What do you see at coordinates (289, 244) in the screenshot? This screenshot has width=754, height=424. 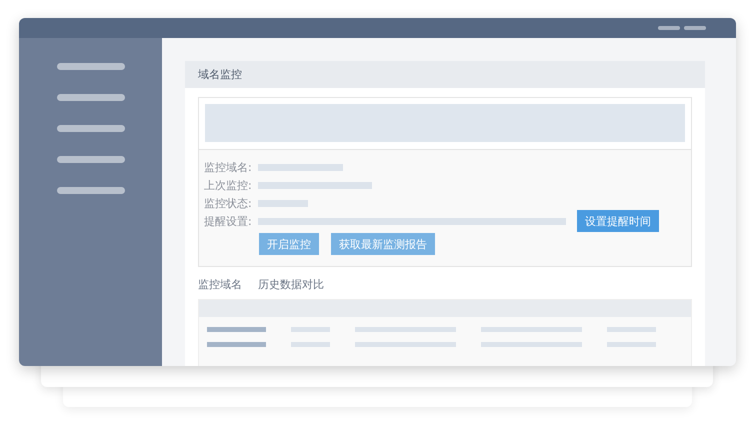 I see `action-button: 开启监控` at bounding box center [289, 244].